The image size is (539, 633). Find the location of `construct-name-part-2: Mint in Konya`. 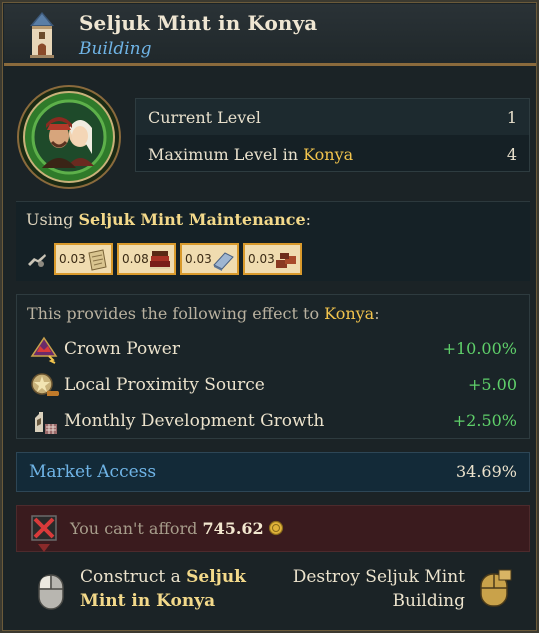

construct-name-part-2: Mint in Konya is located at coordinates (148, 601).